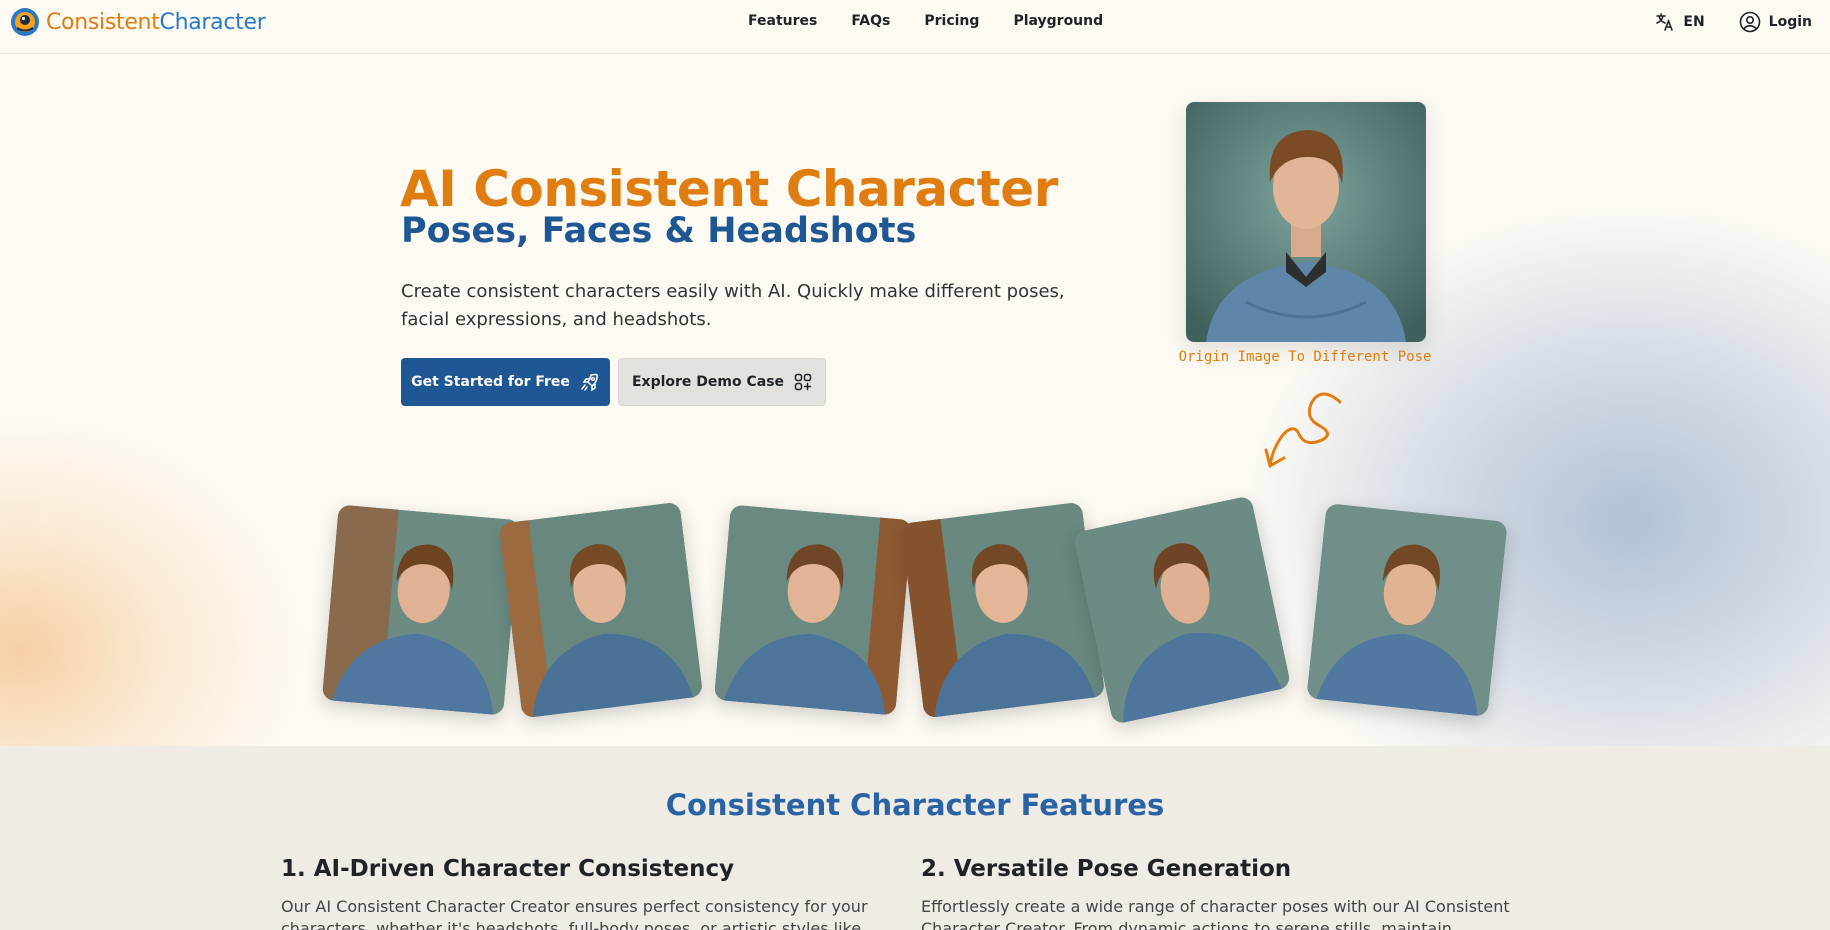  What do you see at coordinates (589, 382) in the screenshot?
I see `rocket-icon` at bounding box center [589, 382].